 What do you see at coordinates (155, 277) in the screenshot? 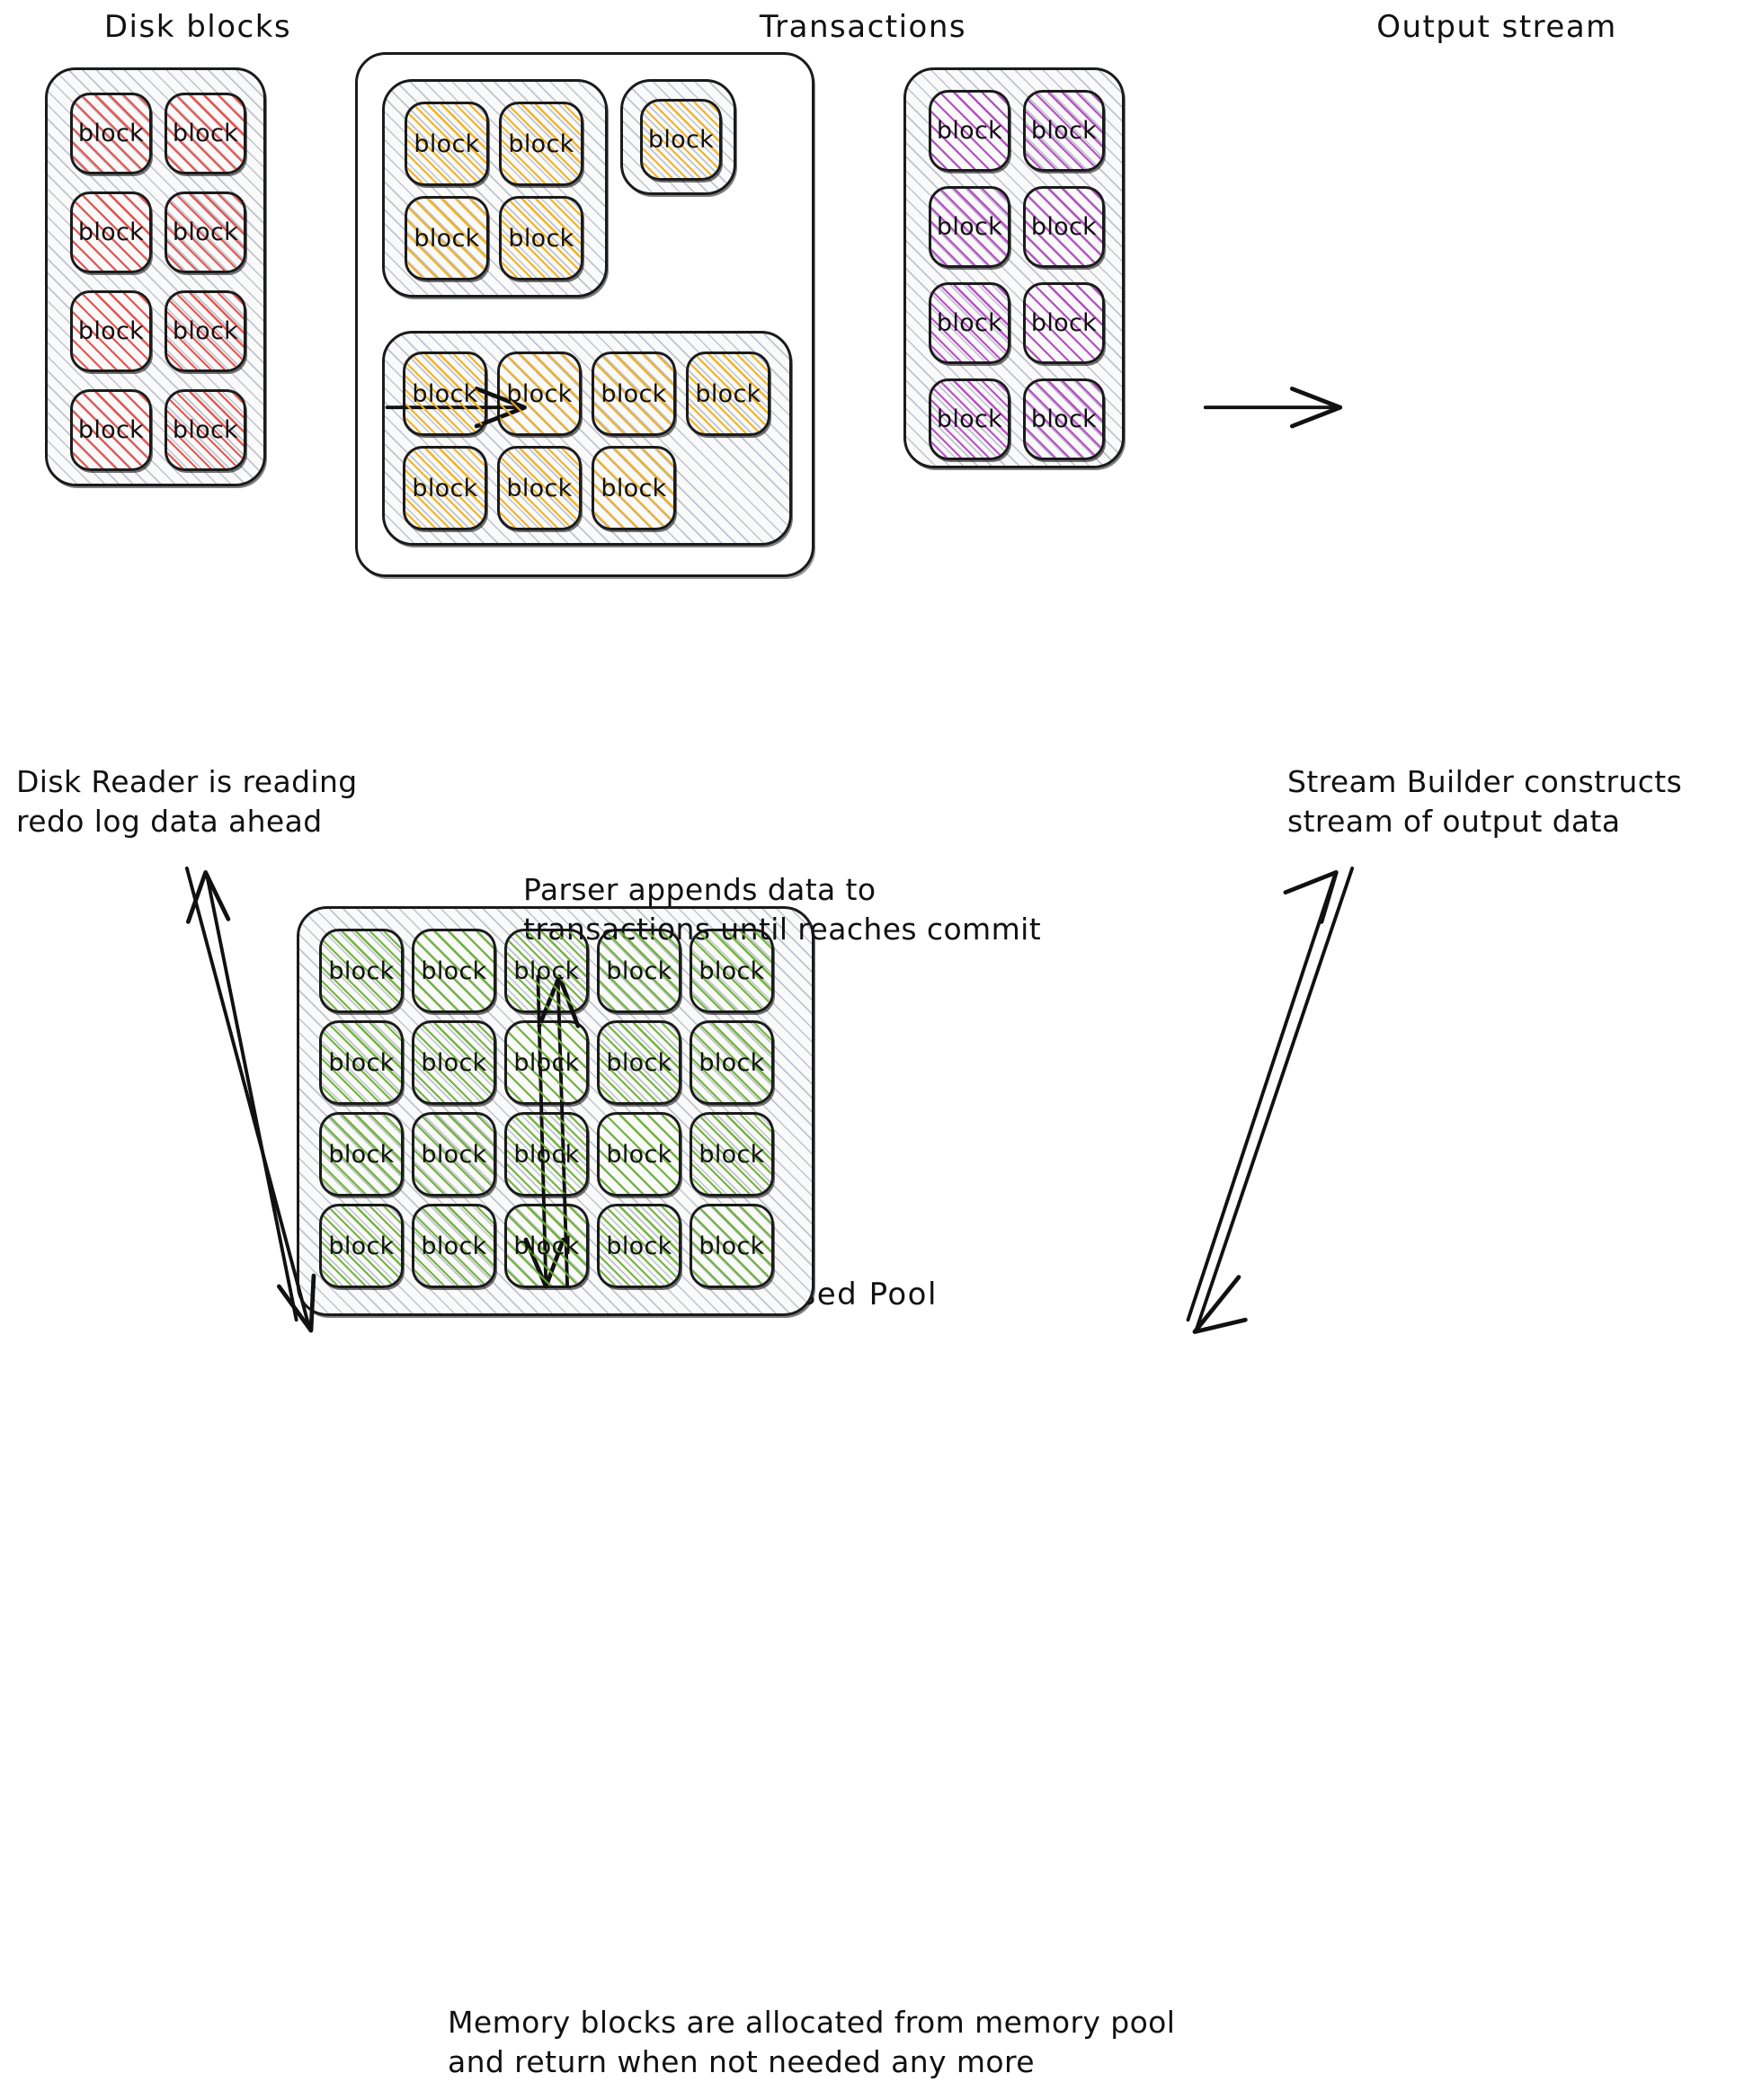
I see `disk-blocks-container: block block block block block block block block` at bounding box center [155, 277].